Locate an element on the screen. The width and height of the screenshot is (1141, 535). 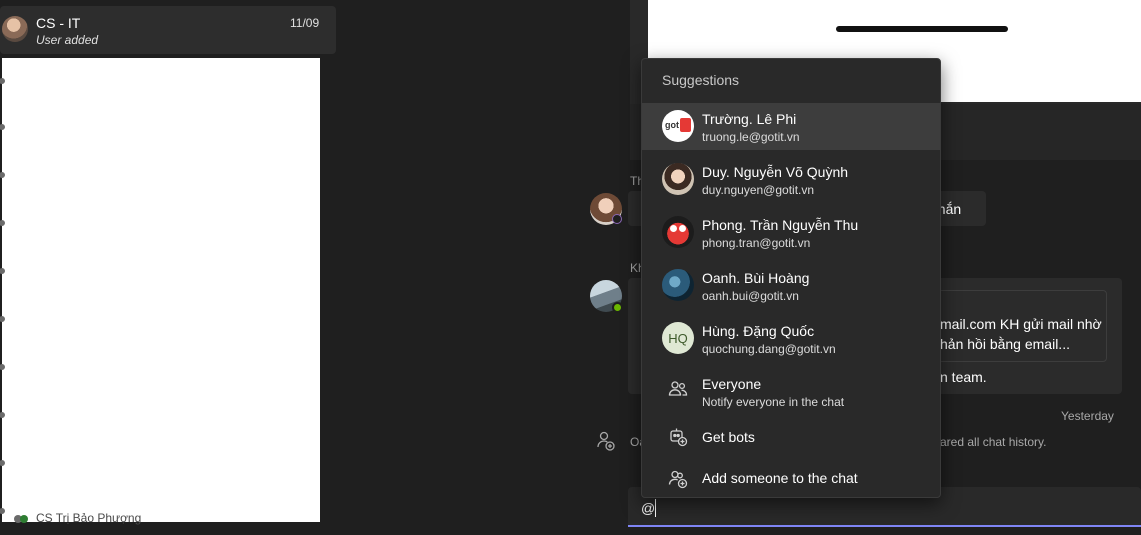
message-text: n team. is located at coordinates (963, 377).